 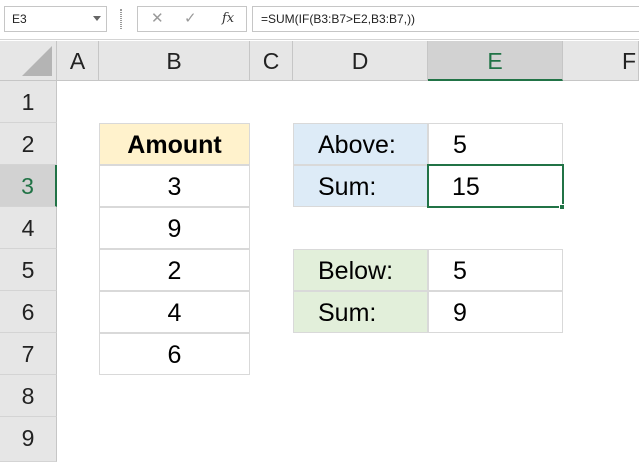 What do you see at coordinates (495, 186) in the screenshot?
I see `above-sum-value-cell: 15` at bounding box center [495, 186].